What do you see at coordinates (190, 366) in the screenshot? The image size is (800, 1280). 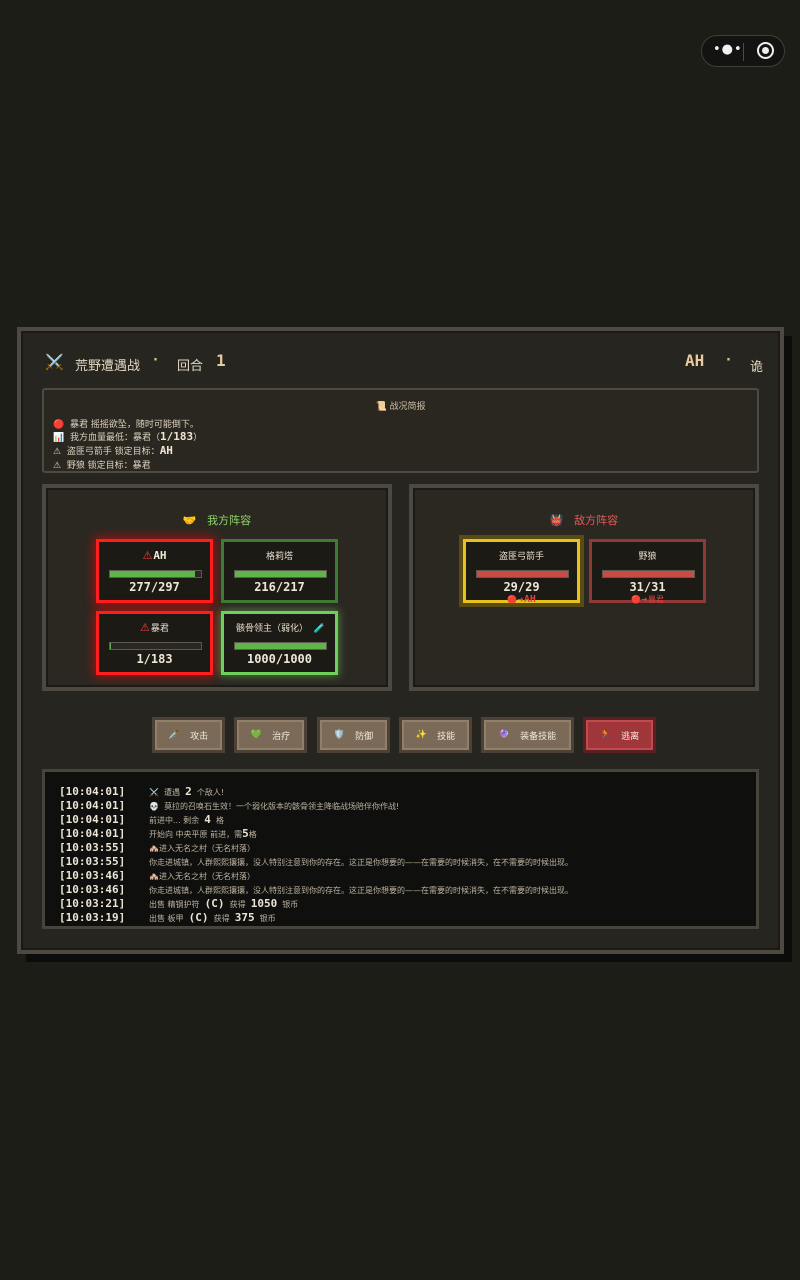 I see `round-label: 回合` at bounding box center [190, 366].